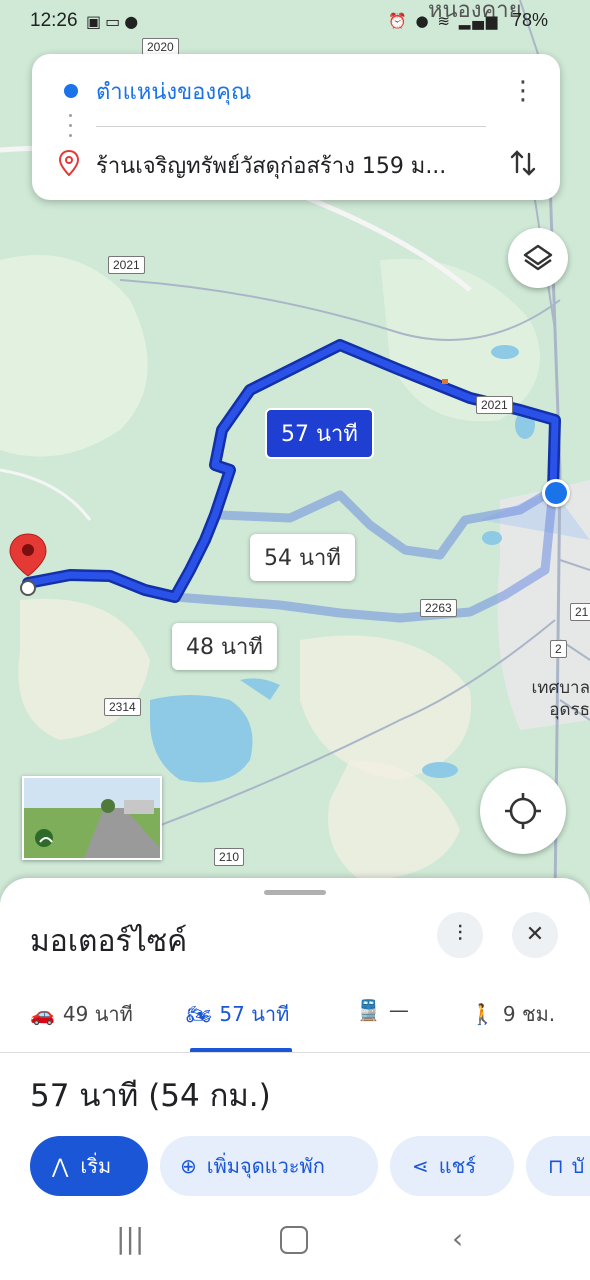 The image size is (590, 1280). I want to click on share-button: ⋖ แชร์, so click(452, 1166).